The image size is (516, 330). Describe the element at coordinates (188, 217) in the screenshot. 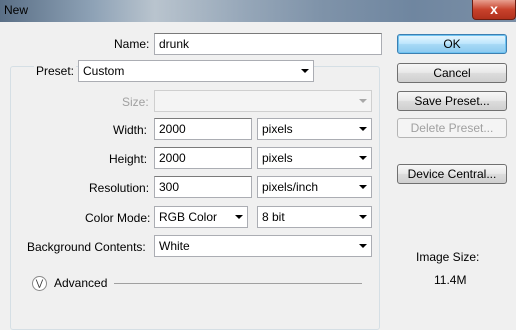

I see `color-mode-value: RGB Color` at that location.